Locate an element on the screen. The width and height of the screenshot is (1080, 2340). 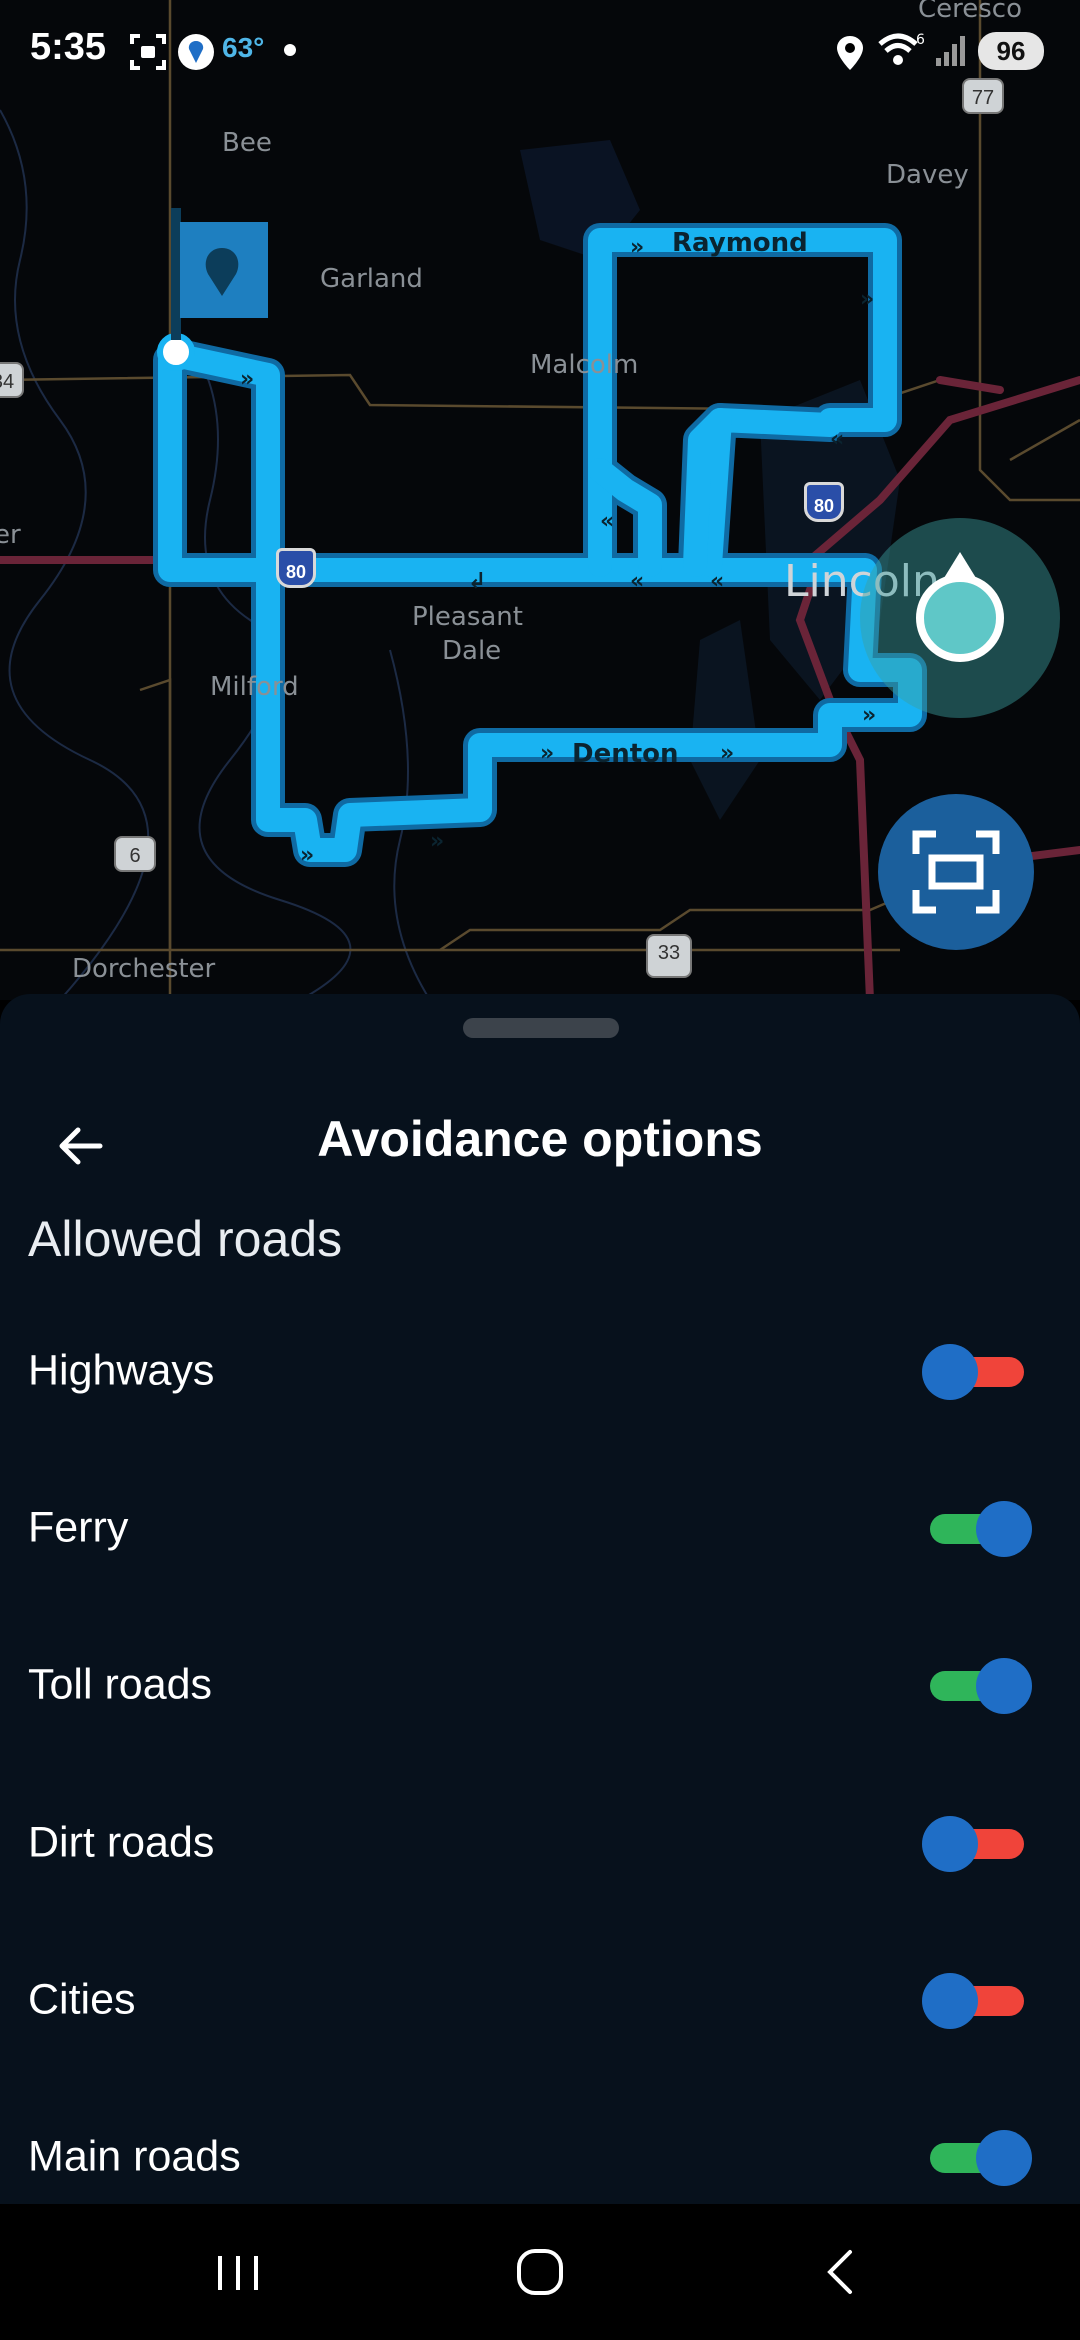
status-time: 5:35 is located at coordinates (68, 47).